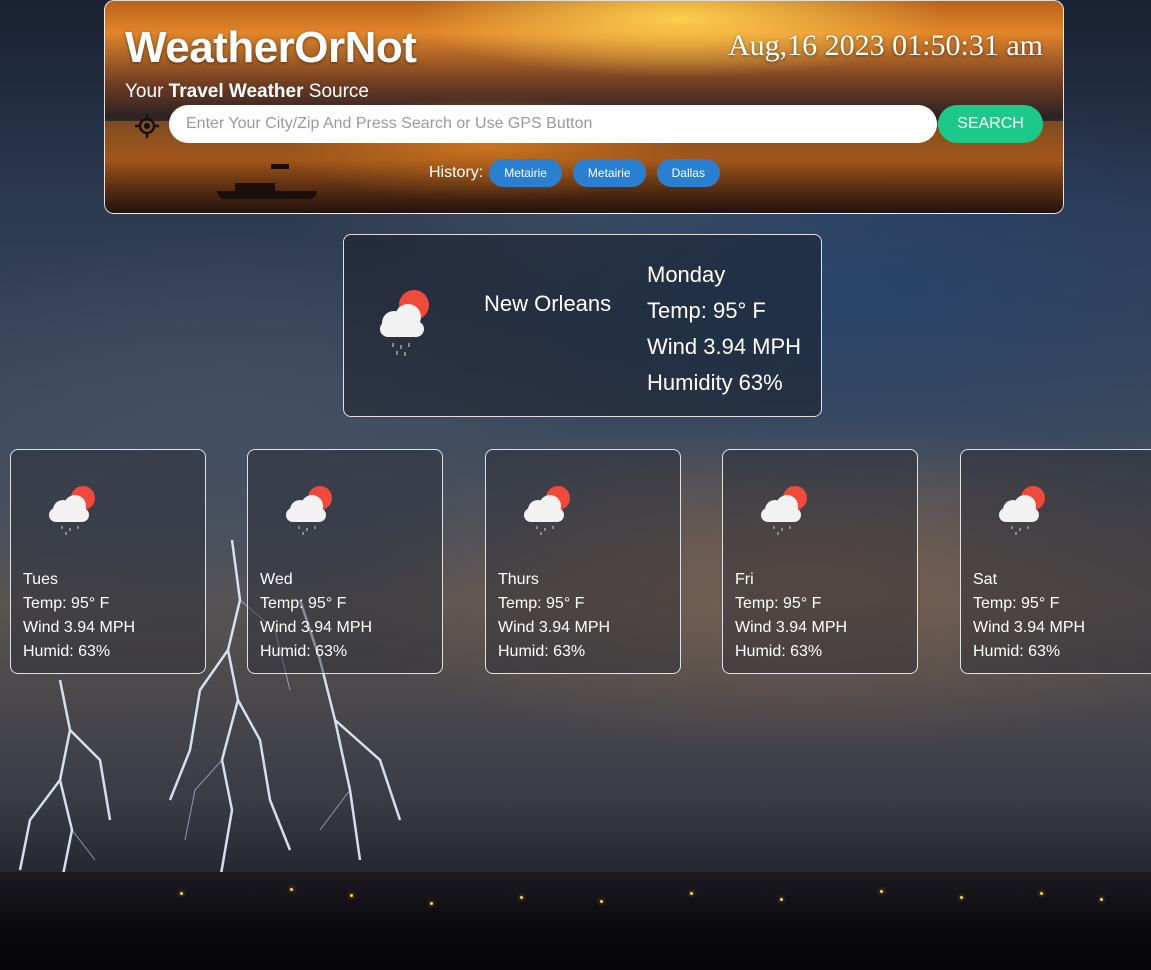 The width and height of the screenshot is (1151, 970). What do you see at coordinates (147, 126) in the screenshot?
I see `gps-crosshair-icon` at bounding box center [147, 126].